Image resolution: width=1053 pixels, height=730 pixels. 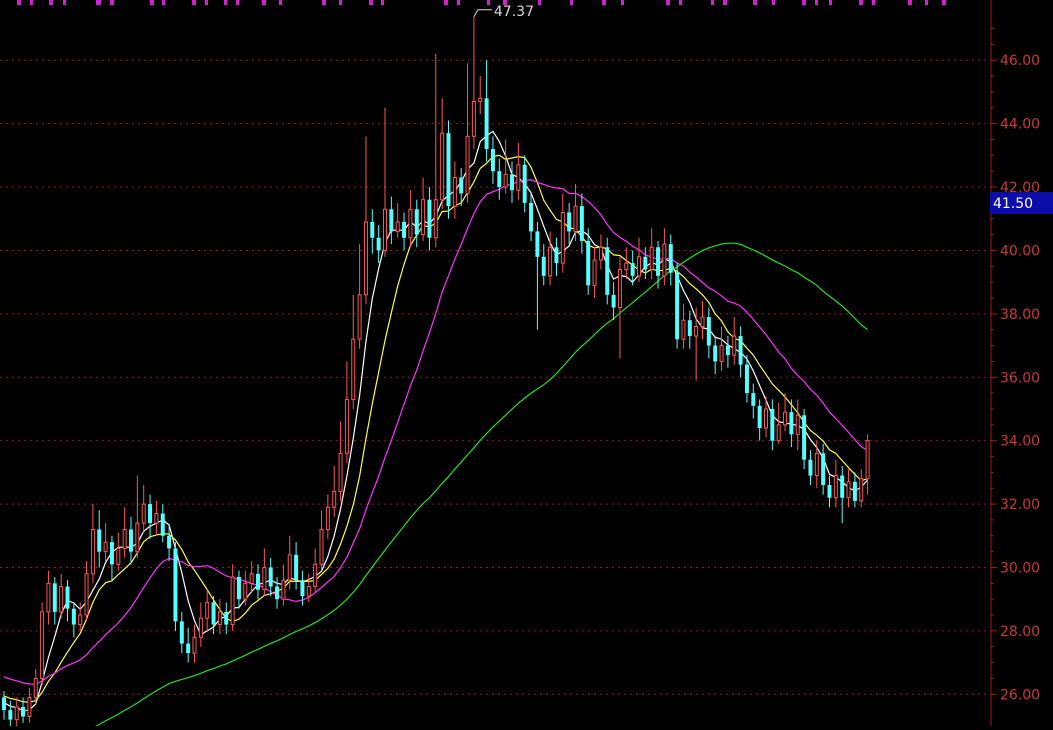 I want to click on y-tick-label-1: 44.00, so click(x=1020, y=125).